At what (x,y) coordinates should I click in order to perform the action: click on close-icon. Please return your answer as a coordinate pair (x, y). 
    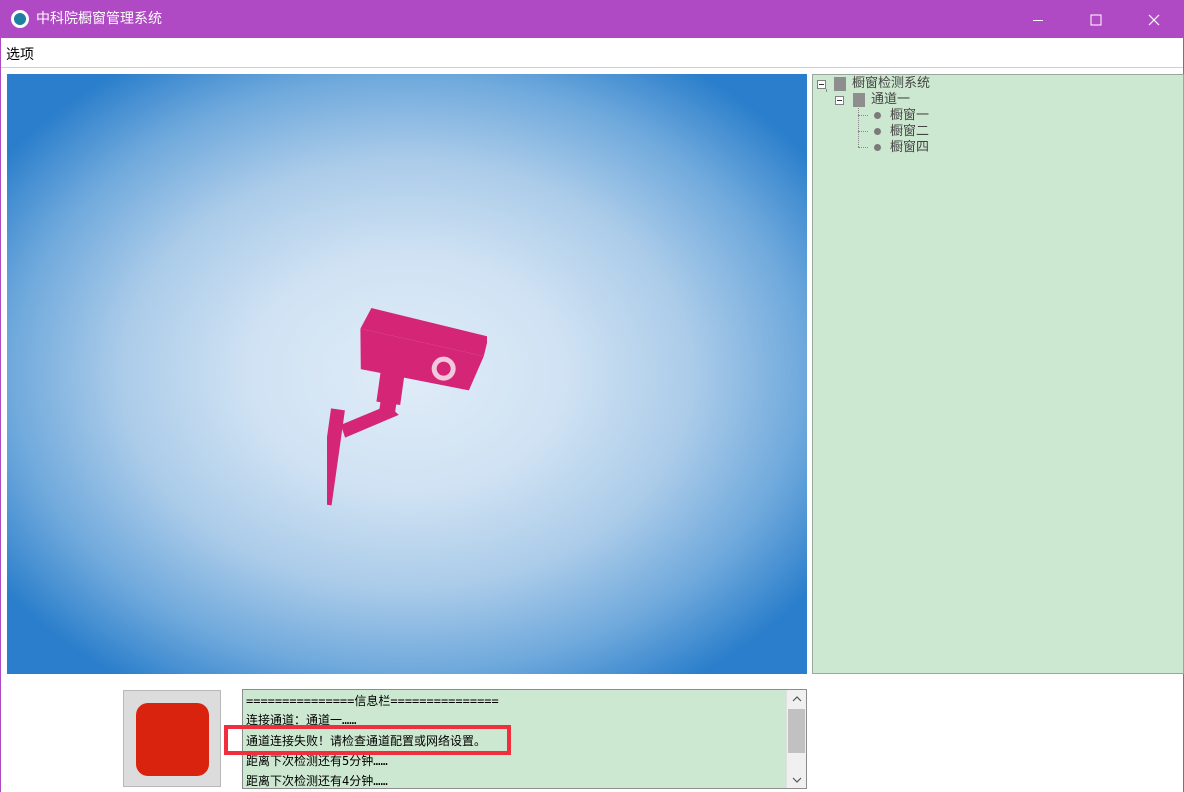
    Looking at the image, I should click on (1154, 19).